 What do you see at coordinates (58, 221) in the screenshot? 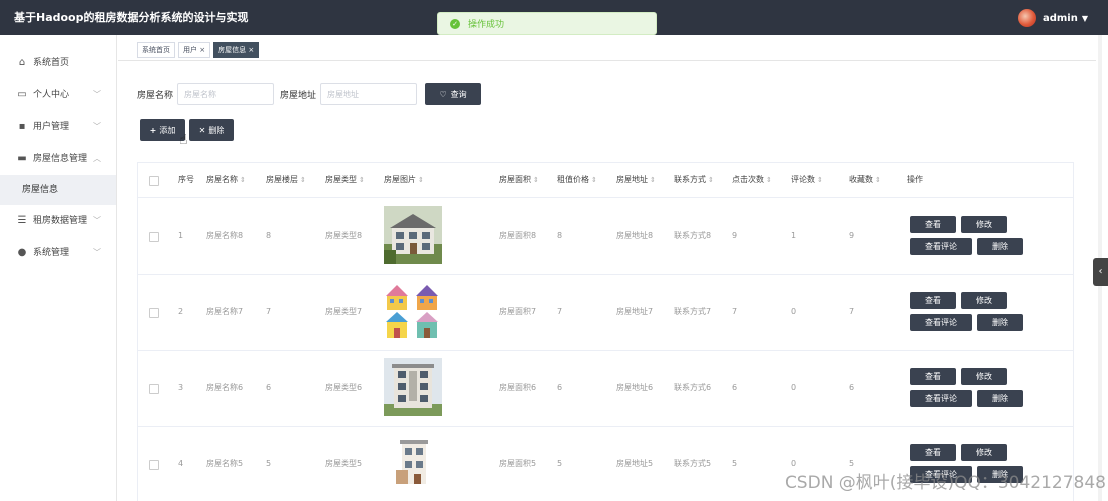
I see `sidebar-item-rental-data: ☰ 租房数据管理 ﹀` at bounding box center [58, 221].